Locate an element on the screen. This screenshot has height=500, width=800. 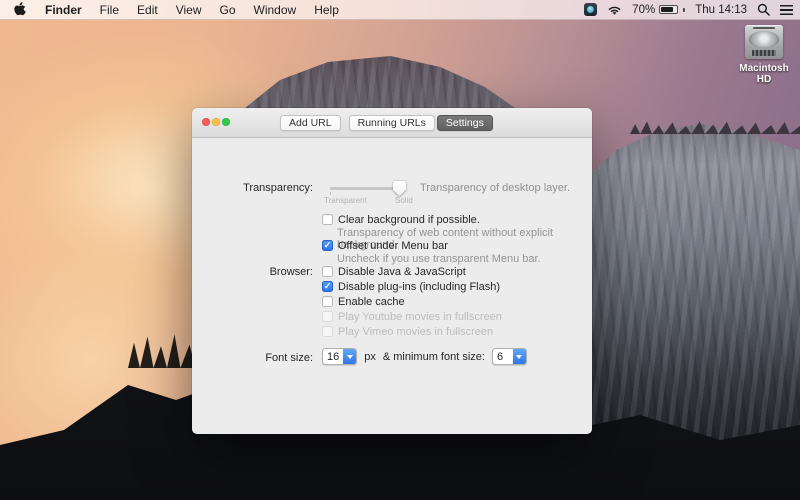
close-button is located at coordinates (206, 122).